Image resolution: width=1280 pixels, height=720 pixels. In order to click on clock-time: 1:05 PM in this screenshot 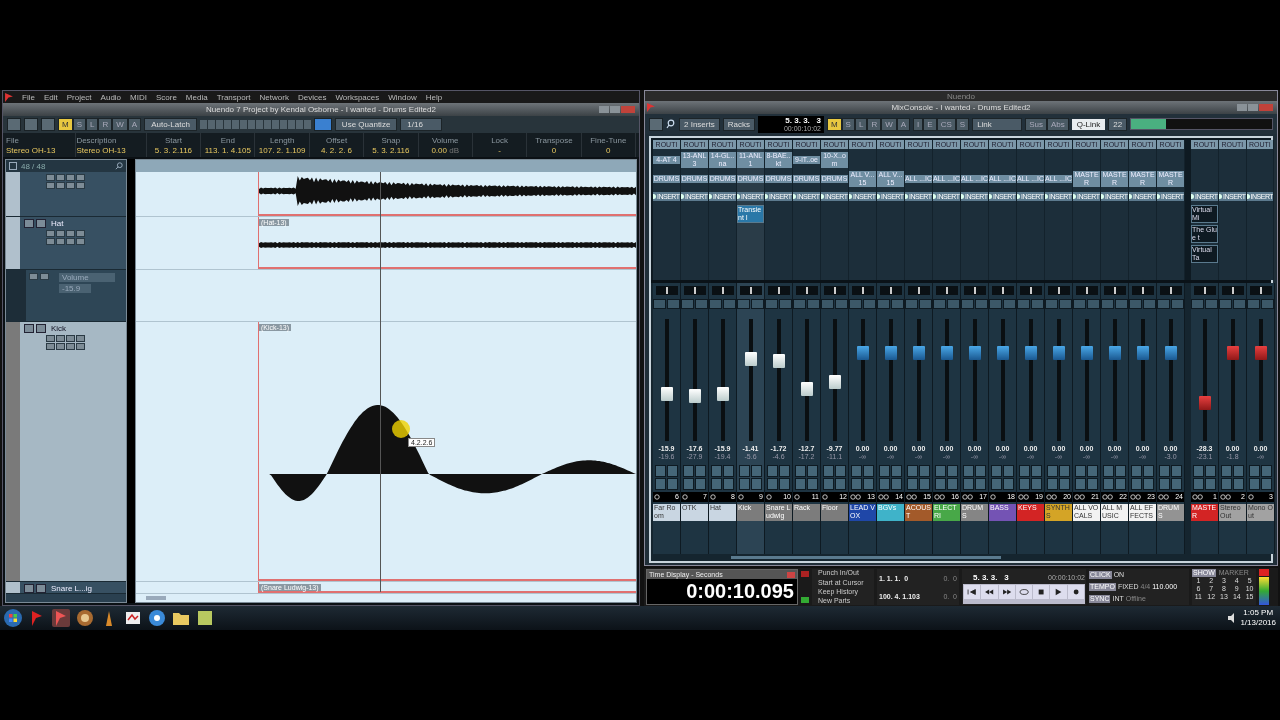, I will do `click(1258, 613)`.